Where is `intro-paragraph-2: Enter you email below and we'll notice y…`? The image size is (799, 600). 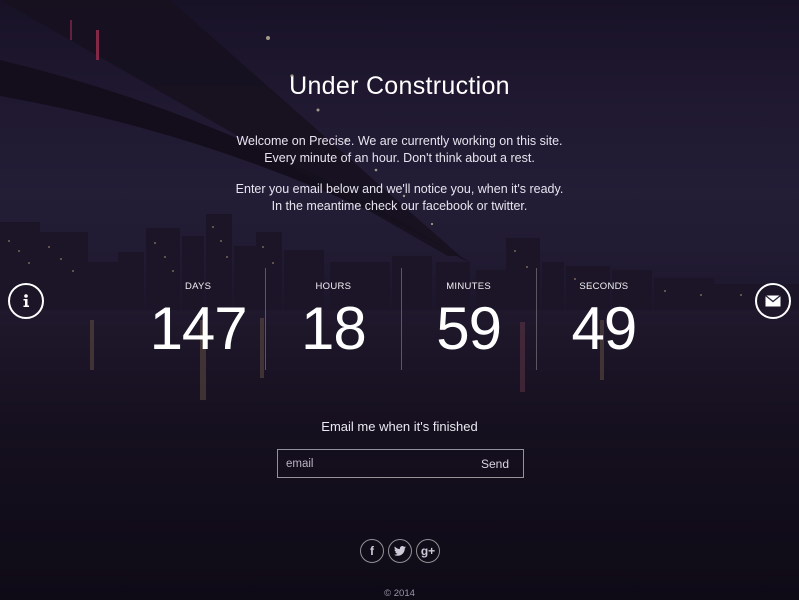 intro-paragraph-2: Enter you email below and we'll notice y… is located at coordinates (399, 198).